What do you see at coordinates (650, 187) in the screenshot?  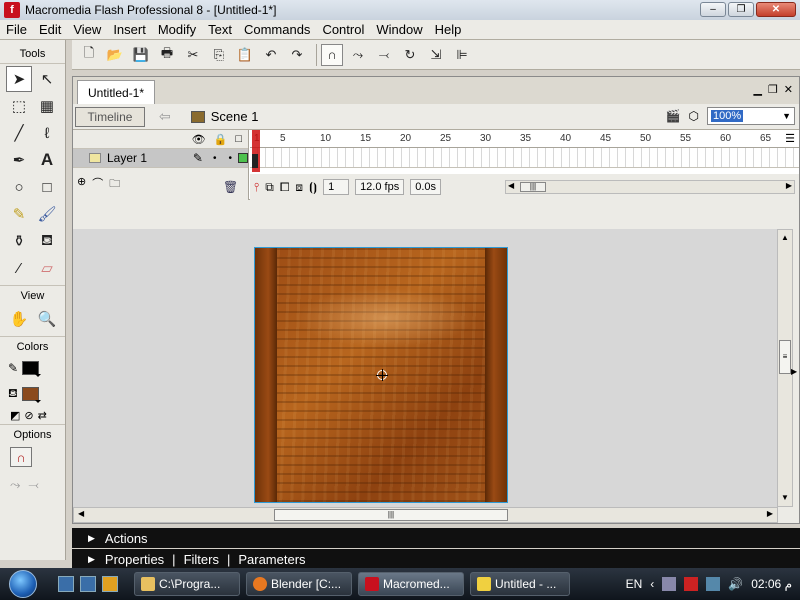 I see `timeline-scrollbar: ◀ ||| ▶` at bounding box center [650, 187].